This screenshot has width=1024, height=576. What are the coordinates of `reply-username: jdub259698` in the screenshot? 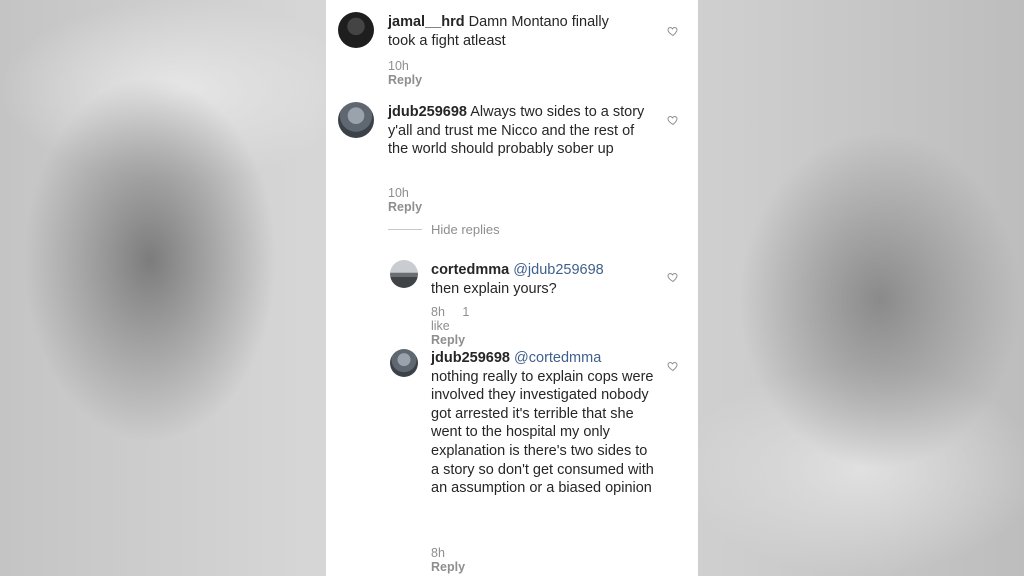 It's located at (470, 358).